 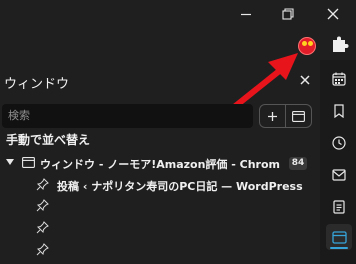 I want to click on search-input: 検索, so click(x=127, y=116).